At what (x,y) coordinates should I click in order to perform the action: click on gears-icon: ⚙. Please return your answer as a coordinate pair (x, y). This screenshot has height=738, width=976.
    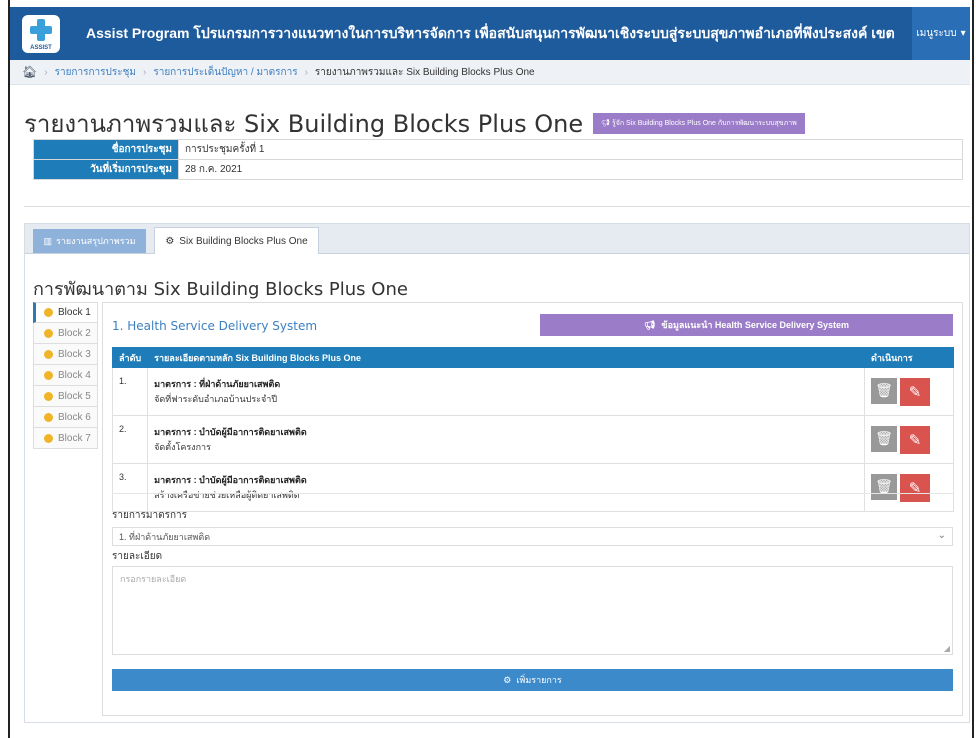
    Looking at the image, I should click on (507, 679).